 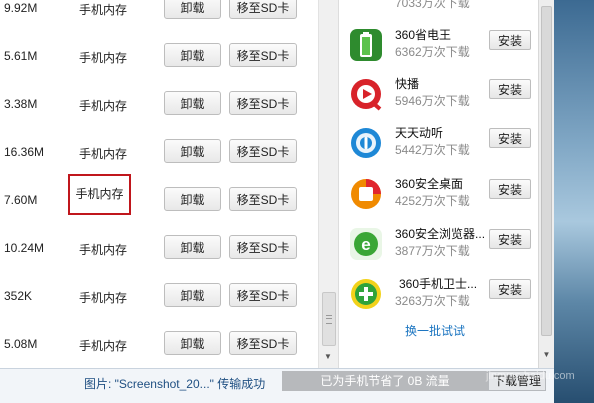 I want to click on app-row: 5.61M 手机内存 卸载 移至SD卡, so click(x=159, y=58).